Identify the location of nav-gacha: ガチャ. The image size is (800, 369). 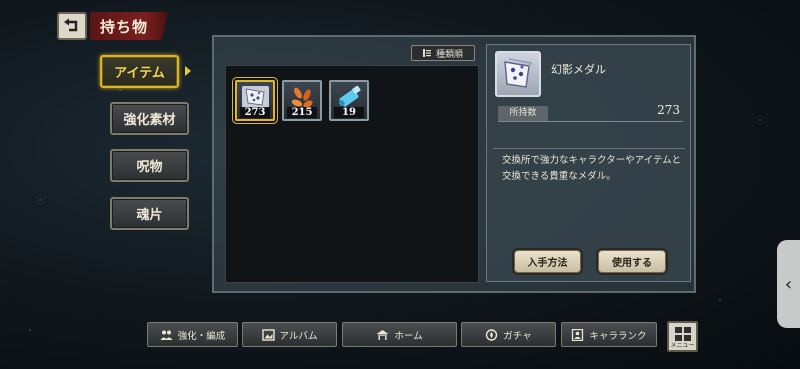
(508, 334).